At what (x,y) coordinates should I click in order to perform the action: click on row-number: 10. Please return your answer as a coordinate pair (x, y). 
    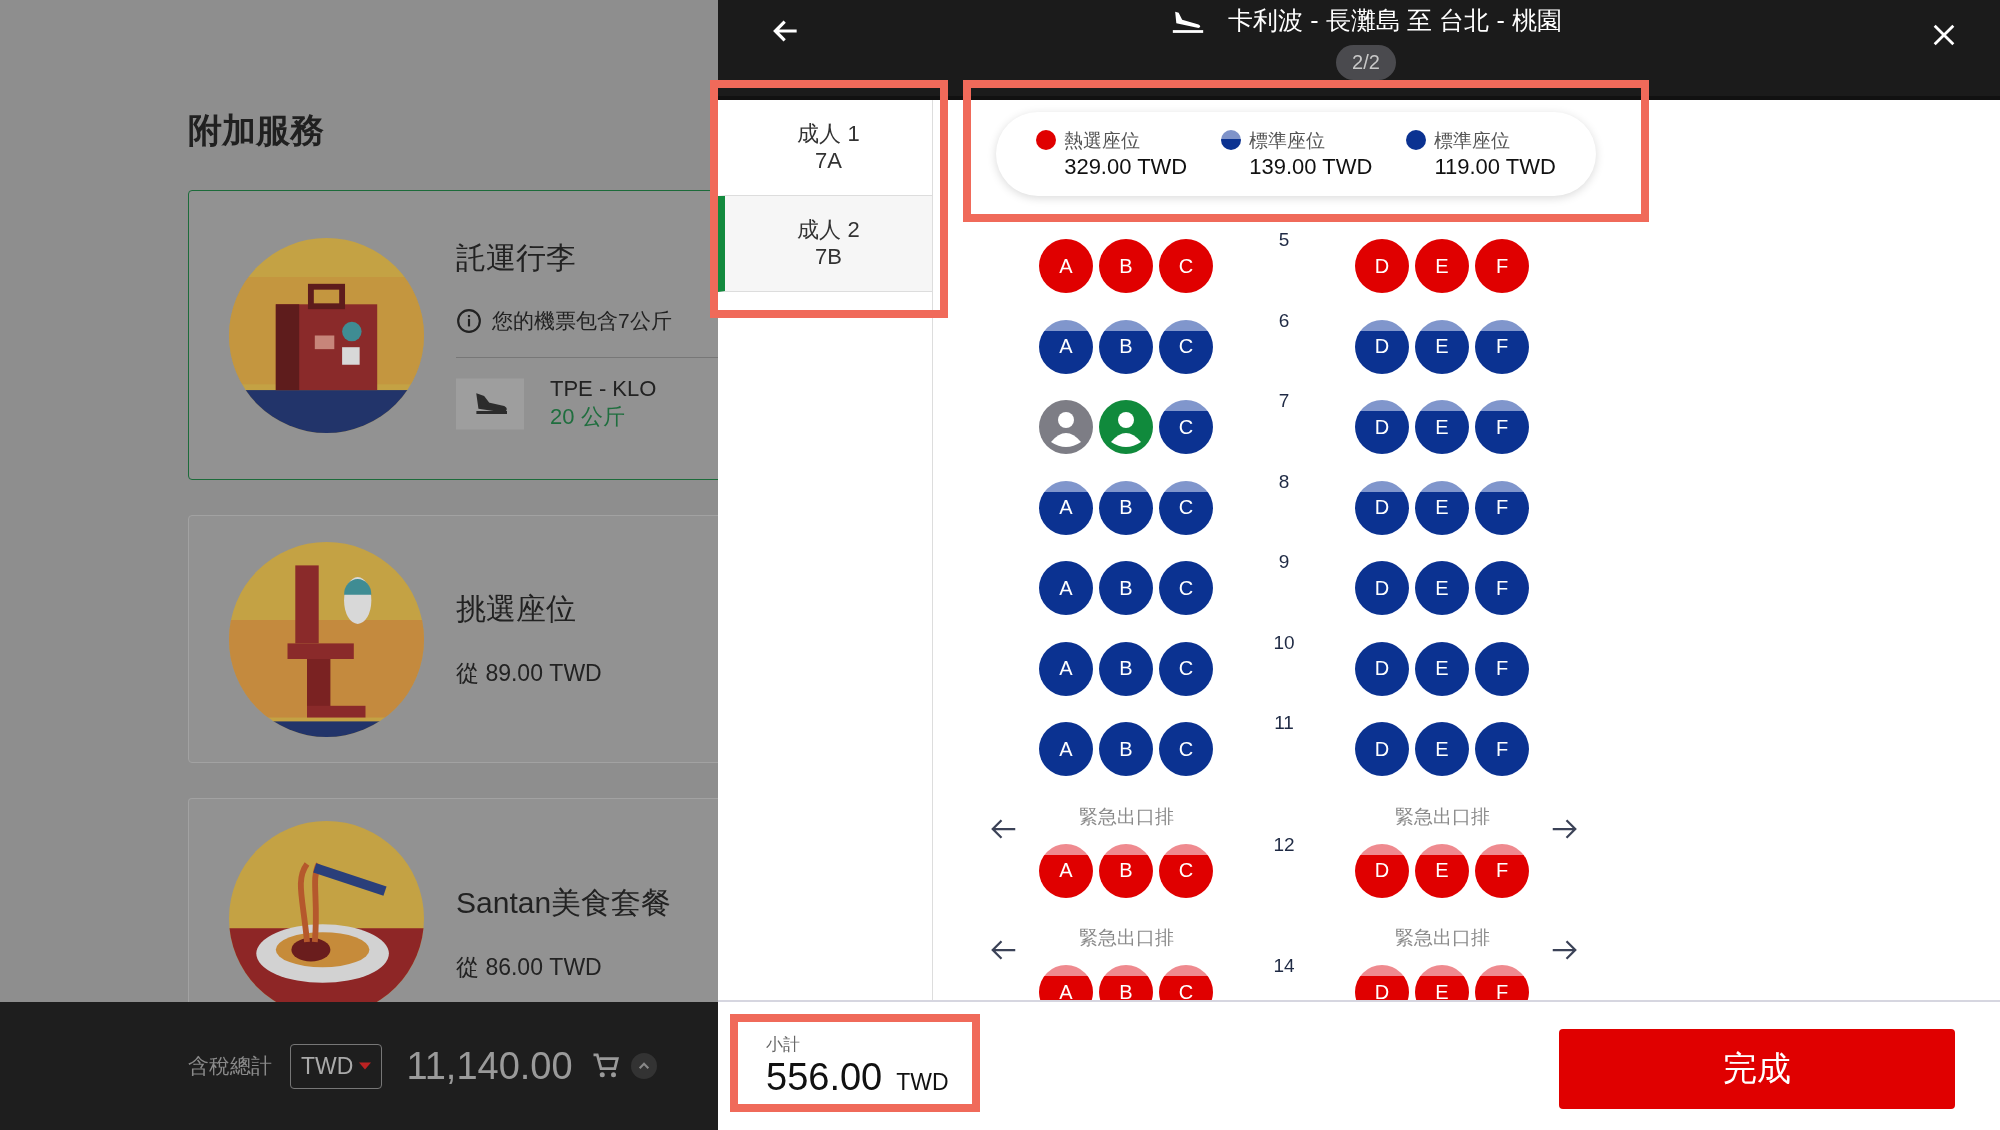
    Looking at the image, I should click on (1284, 642).